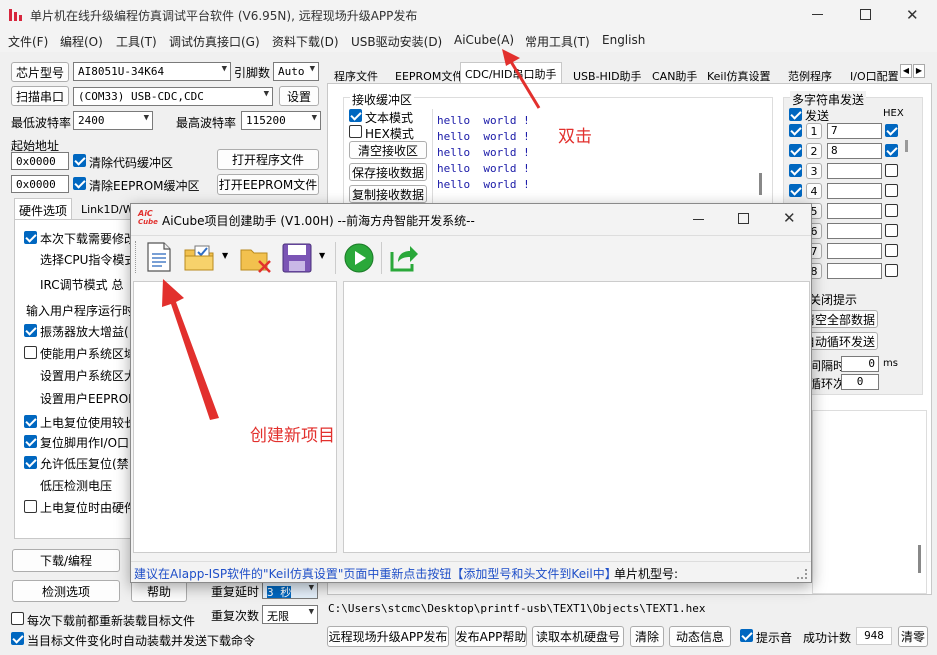 Image resolution: width=937 pixels, height=655 pixels. I want to click on arrow-to-new-project, so click(190, 349).